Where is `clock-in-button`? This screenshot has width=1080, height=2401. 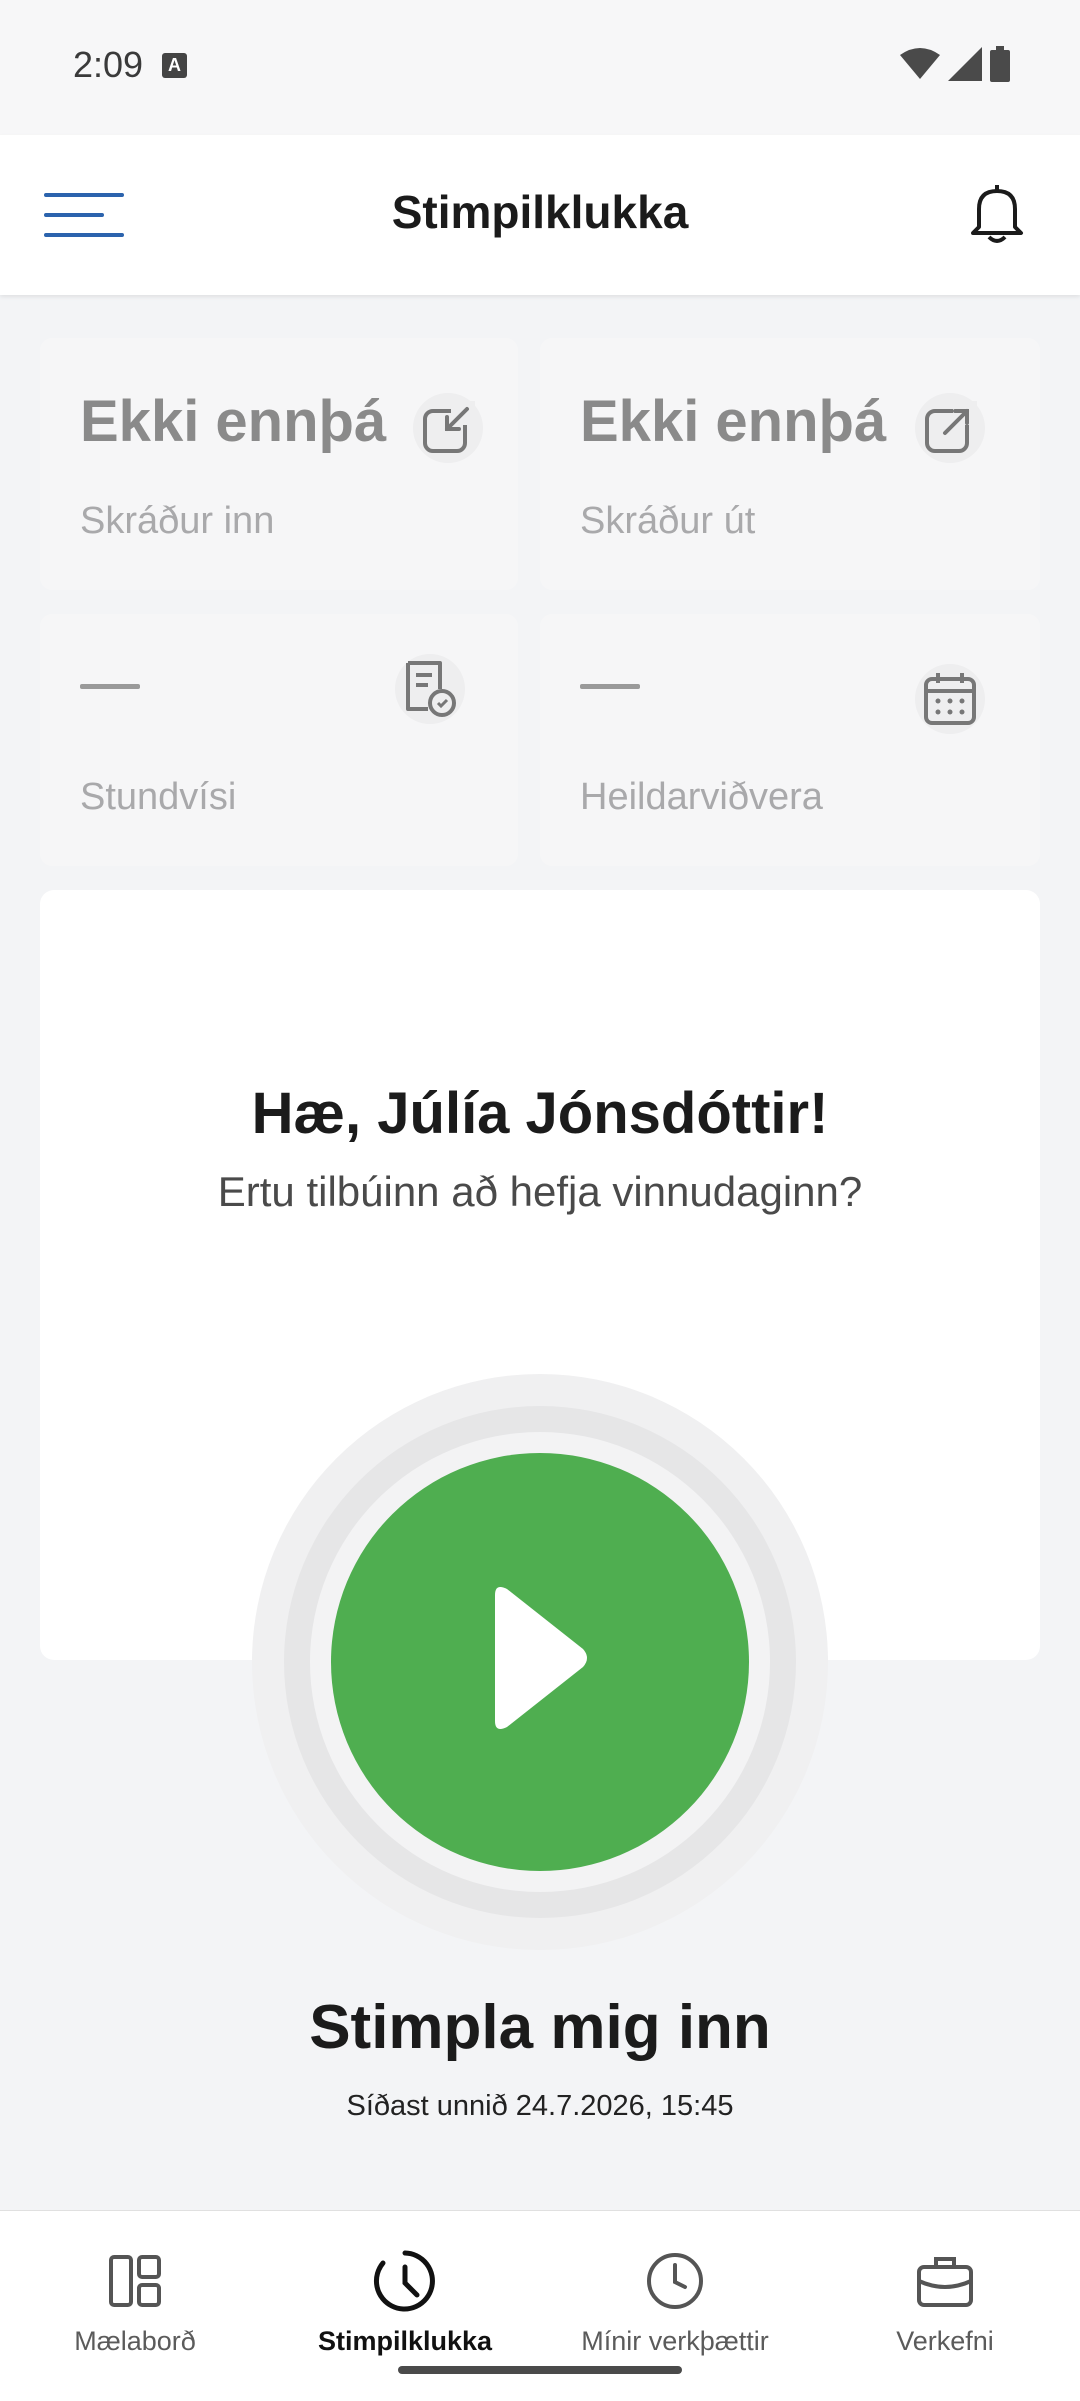
clock-in-button is located at coordinates (540, 1662).